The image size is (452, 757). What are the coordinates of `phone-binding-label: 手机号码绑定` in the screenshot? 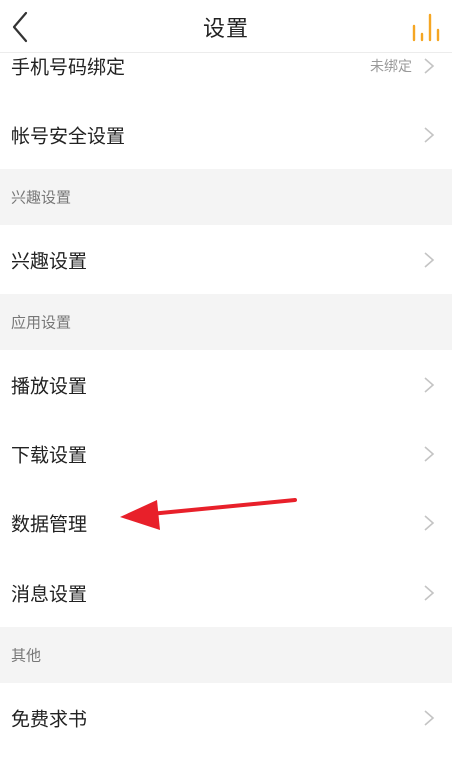 It's located at (68, 67).